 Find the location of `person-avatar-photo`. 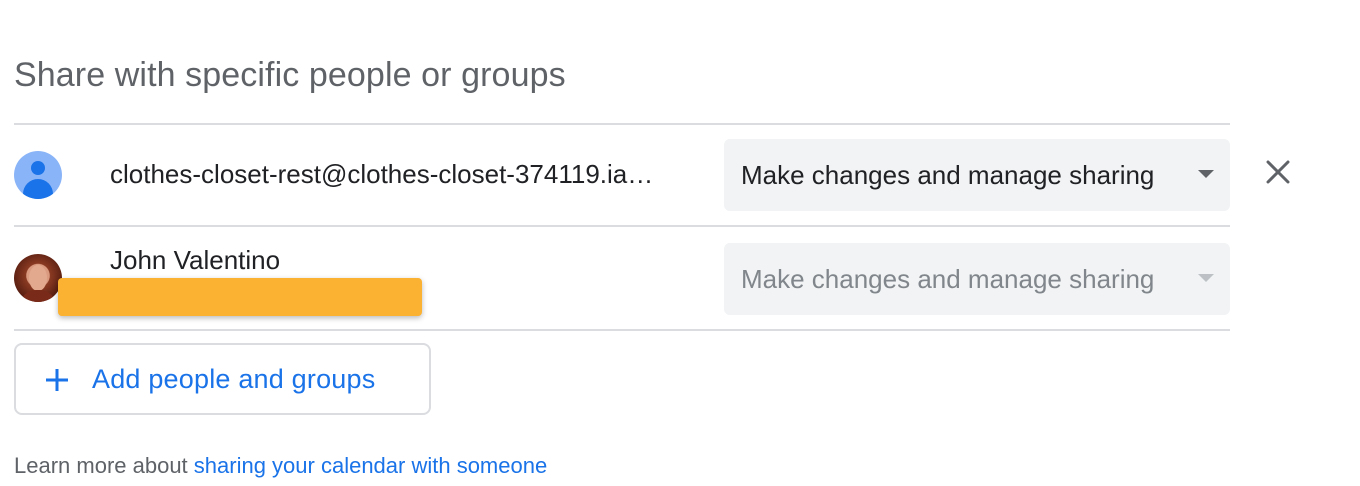

person-avatar-photo is located at coordinates (38, 278).